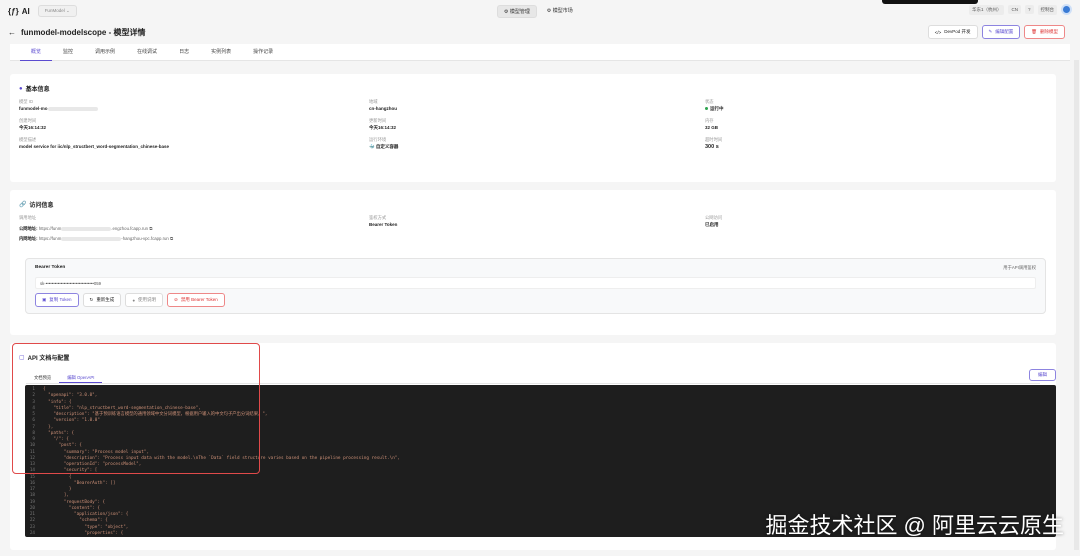 The width and height of the screenshot is (1080, 556). I want to click on tab-monitor: 监控, so click(68, 52).